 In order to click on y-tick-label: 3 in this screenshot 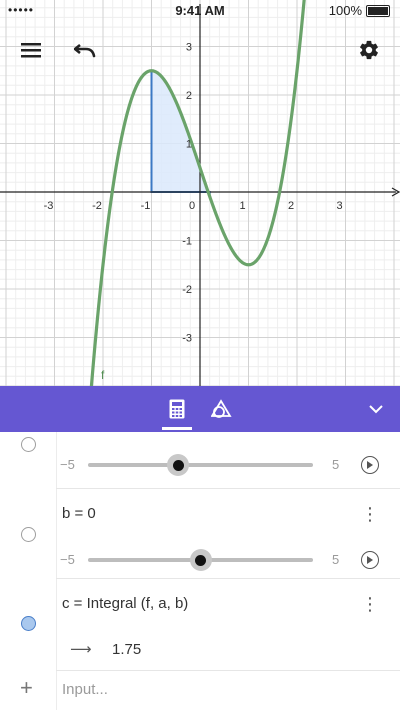, I will do `click(189, 48)`.